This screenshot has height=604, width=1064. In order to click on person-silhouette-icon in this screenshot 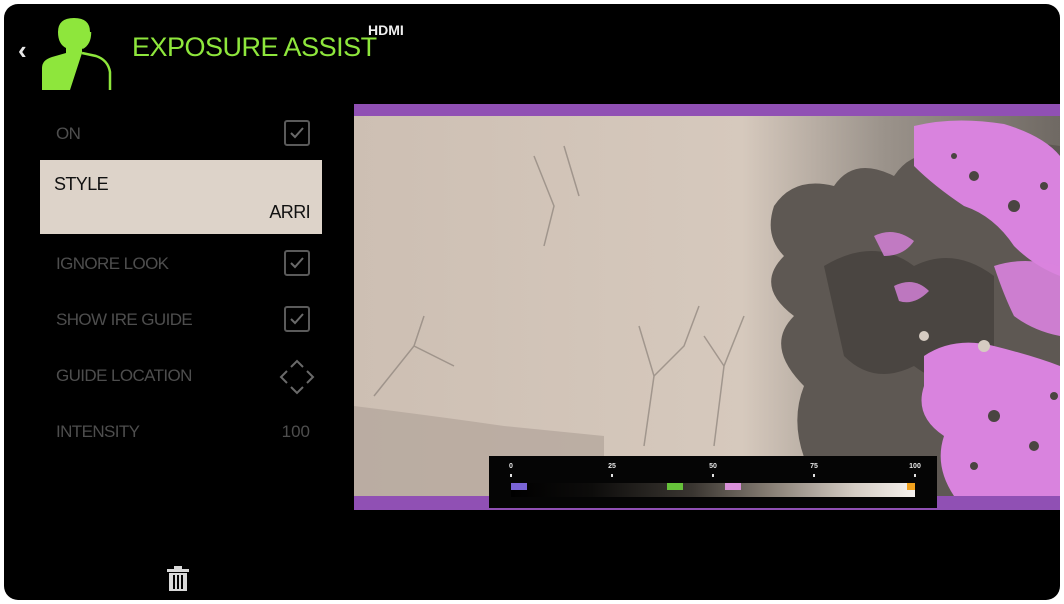, I will do `click(77, 54)`.